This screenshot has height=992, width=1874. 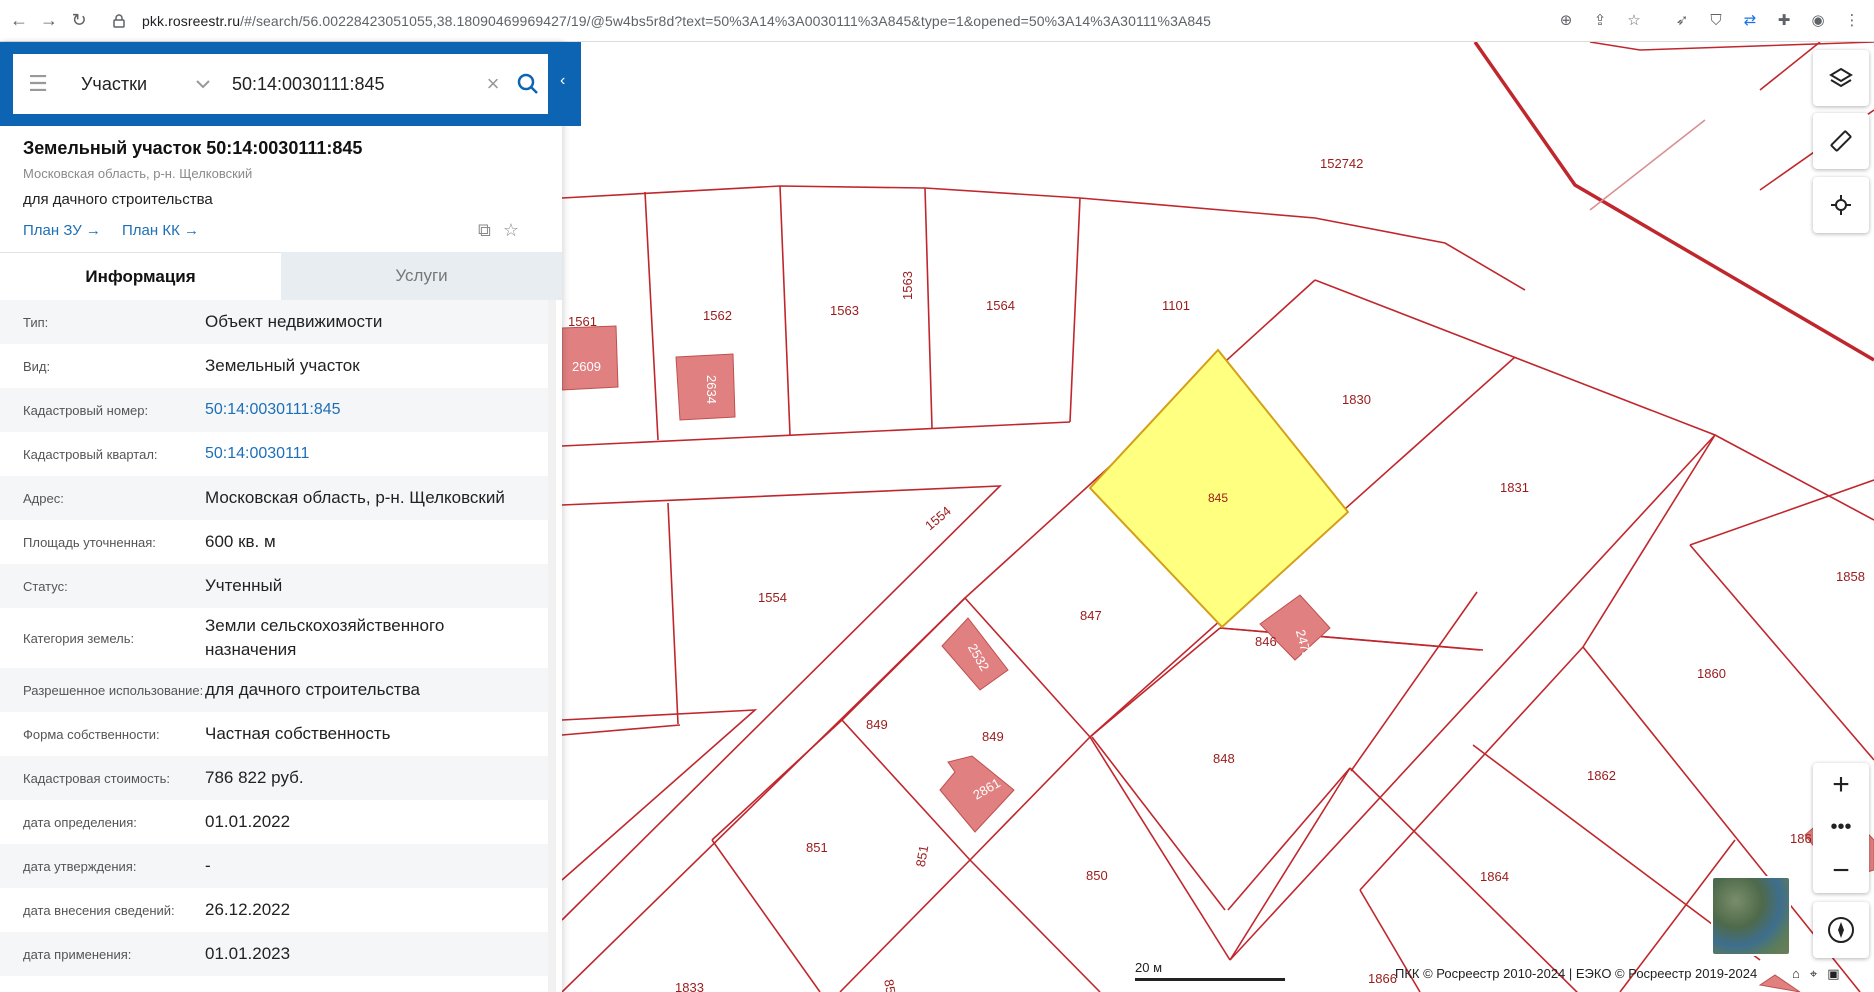 I want to click on reload-icon: ↻, so click(x=79, y=21).